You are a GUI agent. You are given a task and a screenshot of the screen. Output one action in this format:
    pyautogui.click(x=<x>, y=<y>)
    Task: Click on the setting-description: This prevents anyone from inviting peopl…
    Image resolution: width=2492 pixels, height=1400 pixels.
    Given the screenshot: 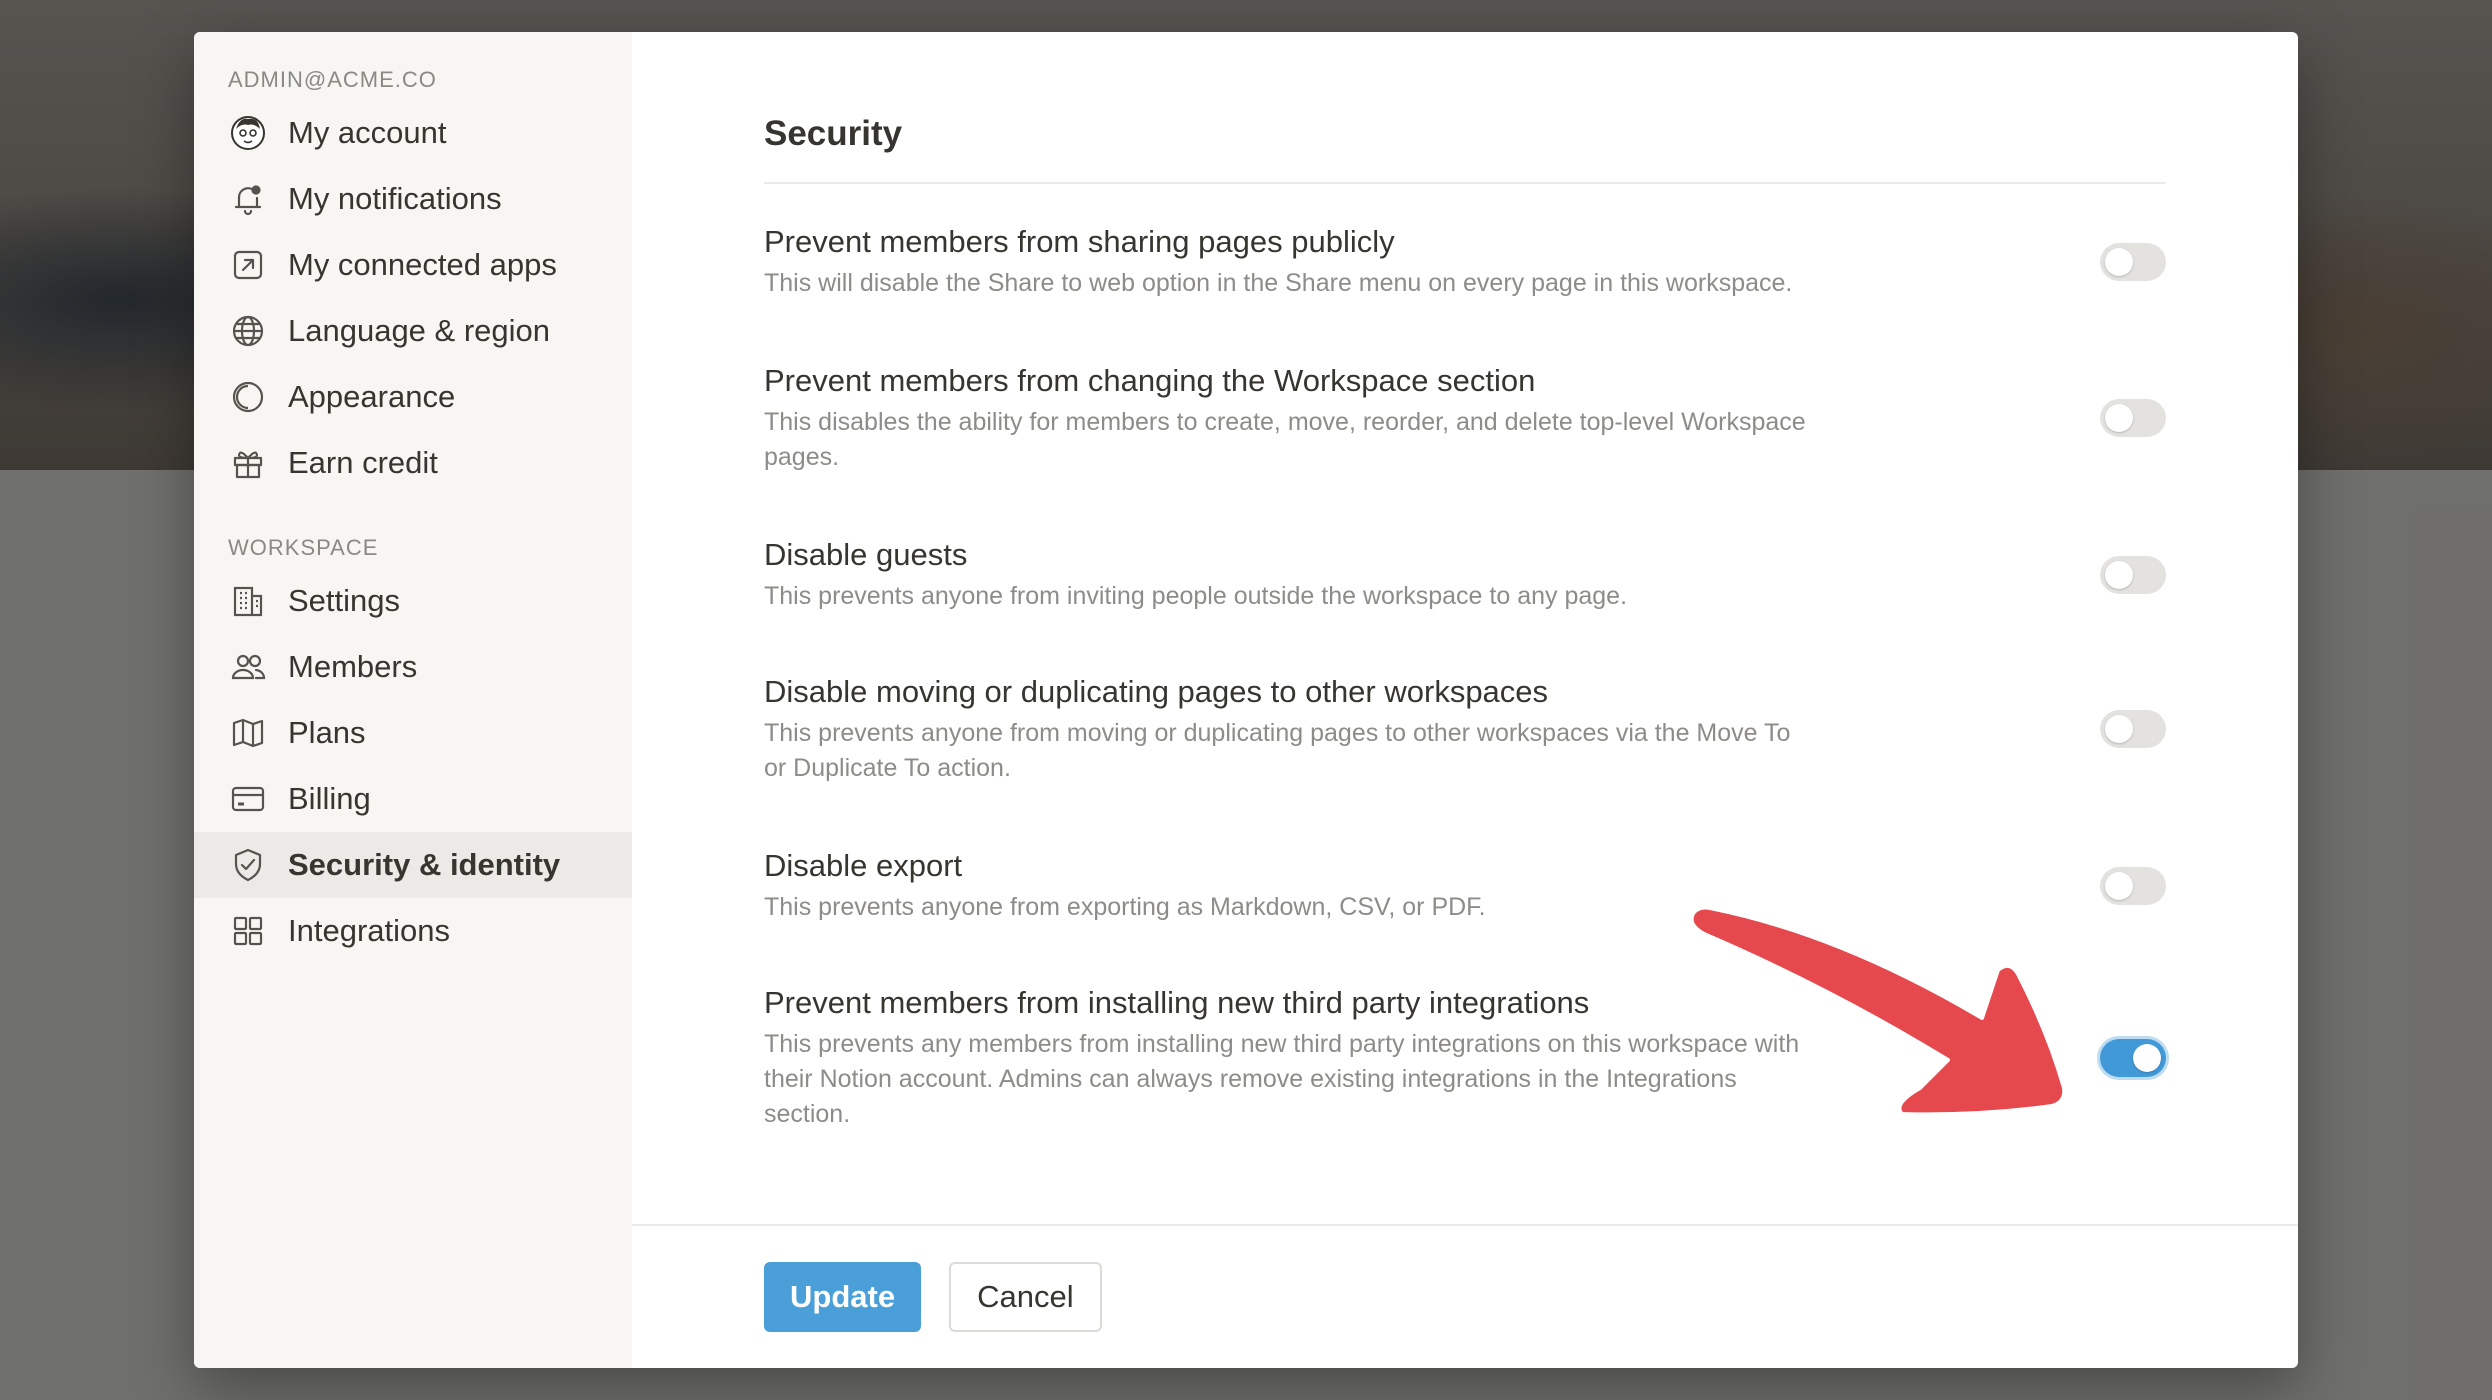 What is the action you would take?
    pyautogui.click(x=1196, y=596)
    